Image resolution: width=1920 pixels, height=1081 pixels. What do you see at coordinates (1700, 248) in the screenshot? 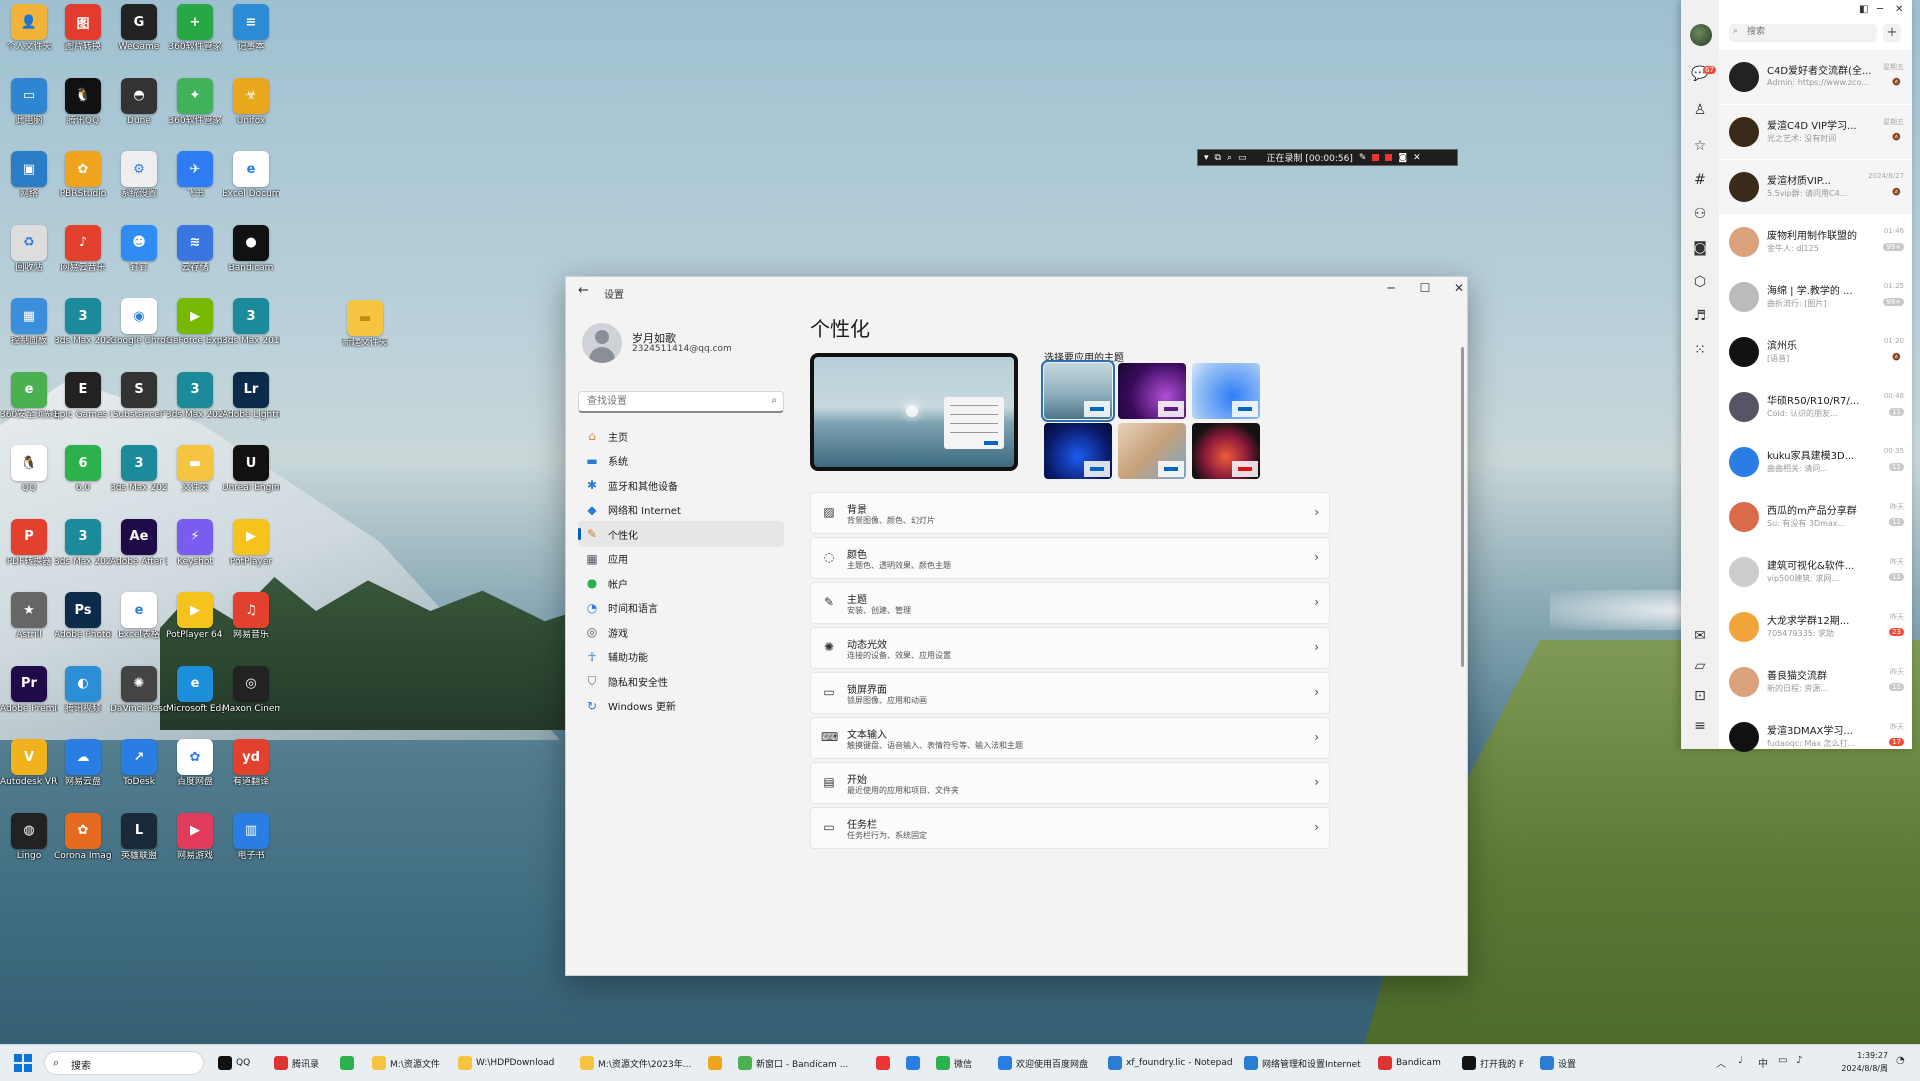
I see `video-icon: ◙` at bounding box center [1700, 248].